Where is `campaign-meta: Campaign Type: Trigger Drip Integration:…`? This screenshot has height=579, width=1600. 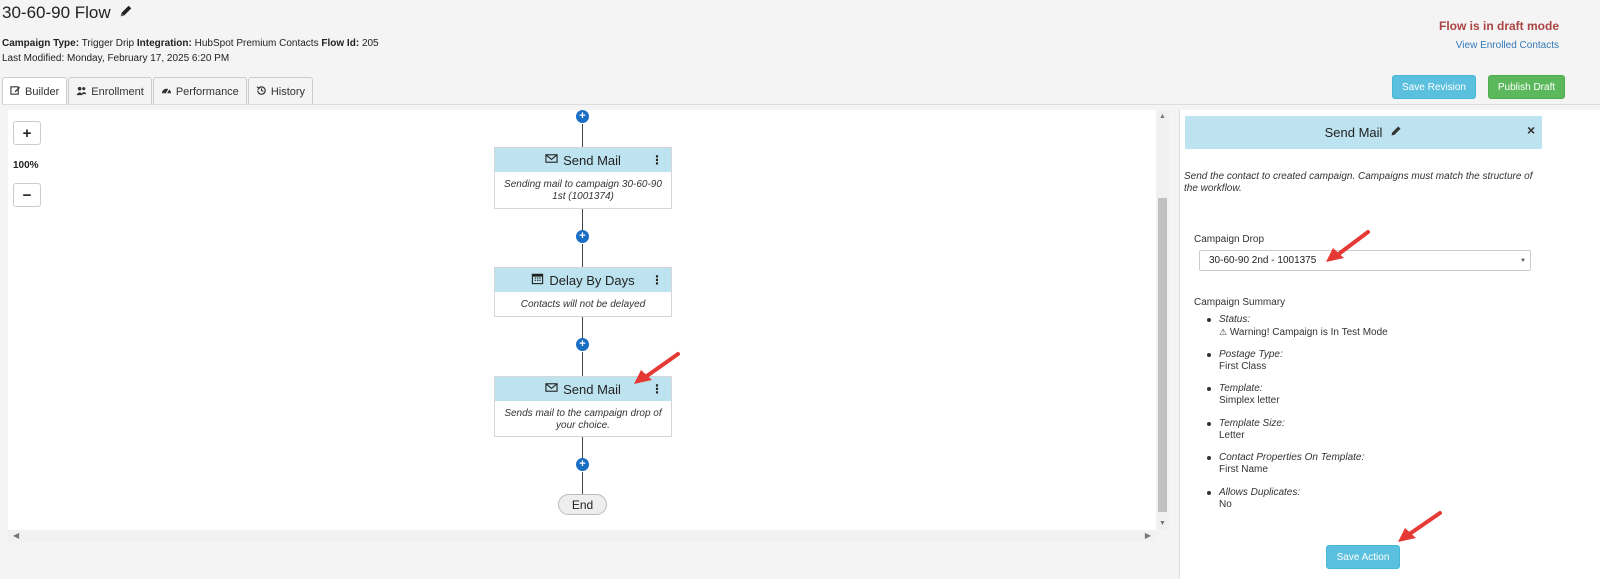 campaign-meta: Campaign Type: Trigger Drip Integration:… is located at coordinates (190, 43).